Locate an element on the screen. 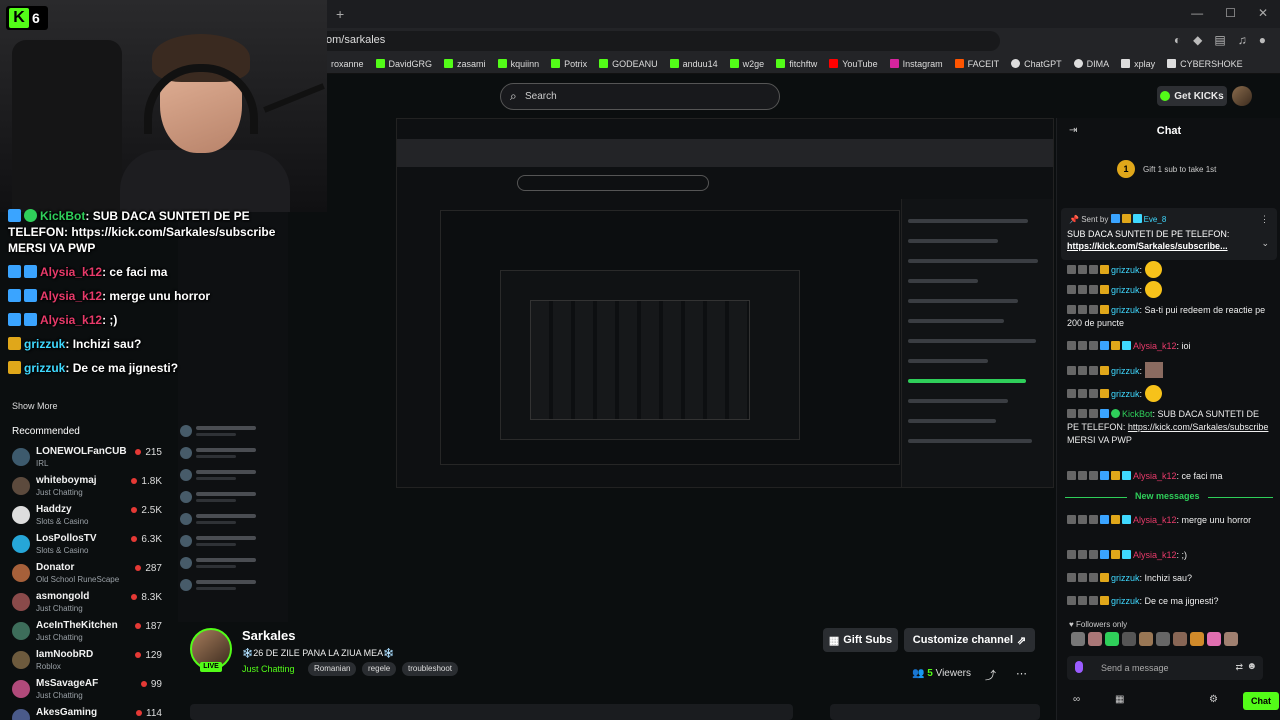 This screenshot has width=1280, height=720. microphone-icon is located at coordinates (1079, 667).